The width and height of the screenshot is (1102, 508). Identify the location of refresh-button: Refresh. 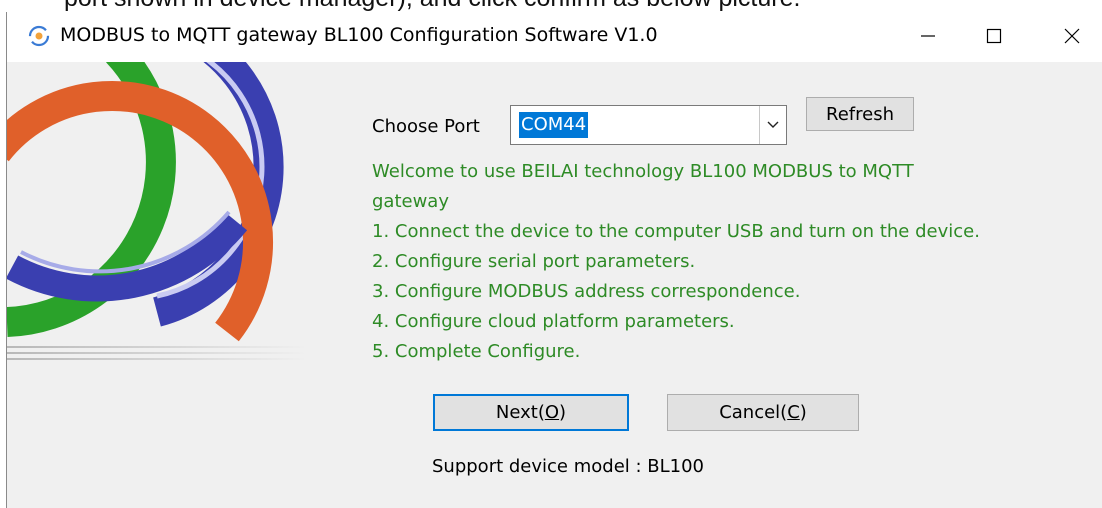
(860, 114).